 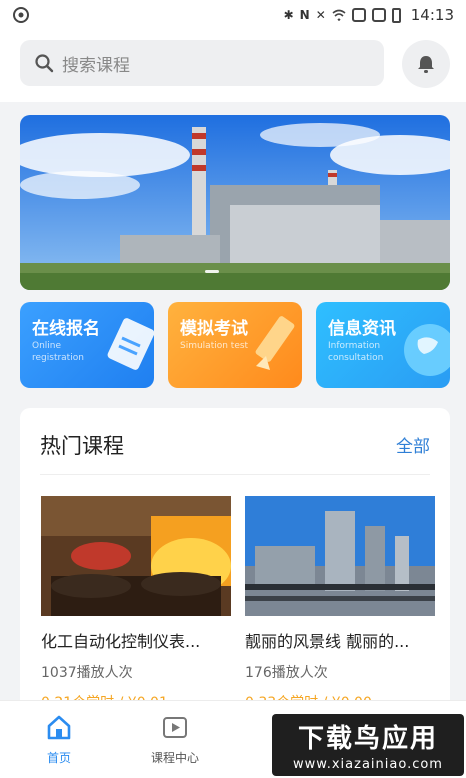 I want to click on information-consultation-button: 信息资讯 Information consultation, so click(x=383, y=345).